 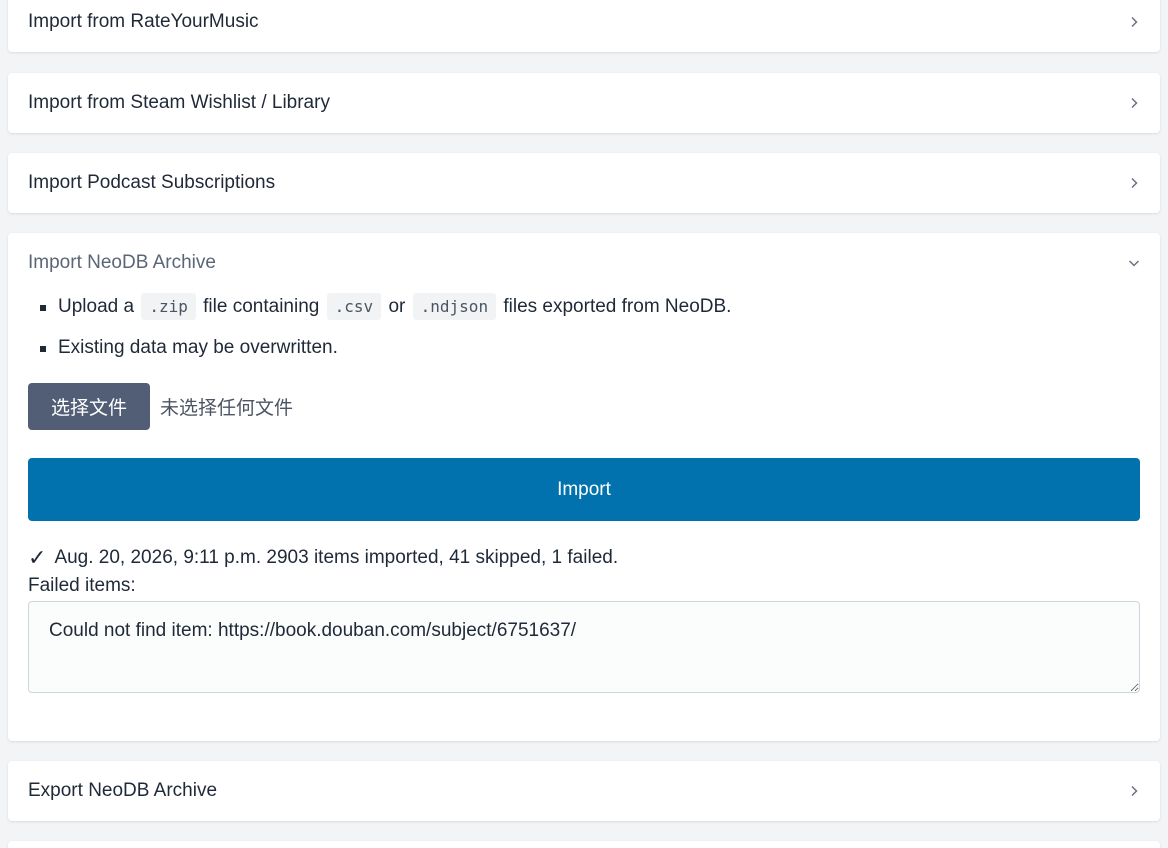 I want to click on card-import-steam: Import from Steam Wishlist / Library, so click(x=584, y=103).